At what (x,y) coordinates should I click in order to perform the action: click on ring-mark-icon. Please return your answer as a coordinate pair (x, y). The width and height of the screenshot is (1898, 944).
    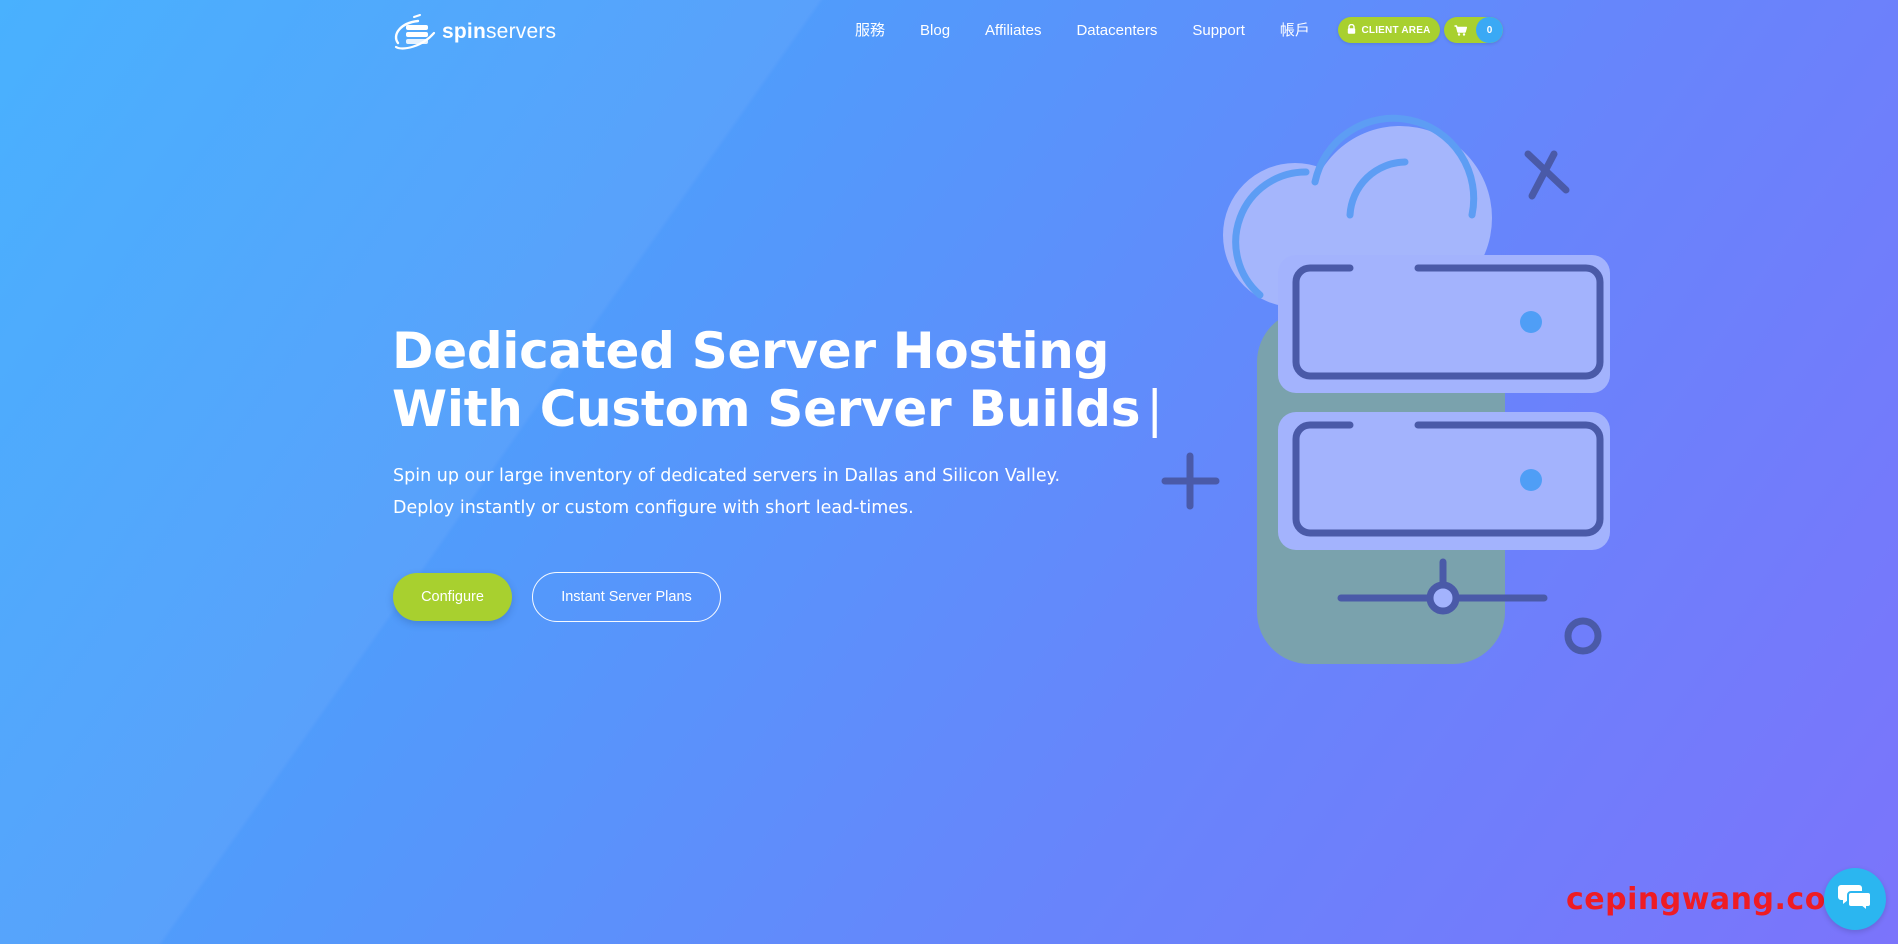
    Looking at the image, I should click on (1583, 636).